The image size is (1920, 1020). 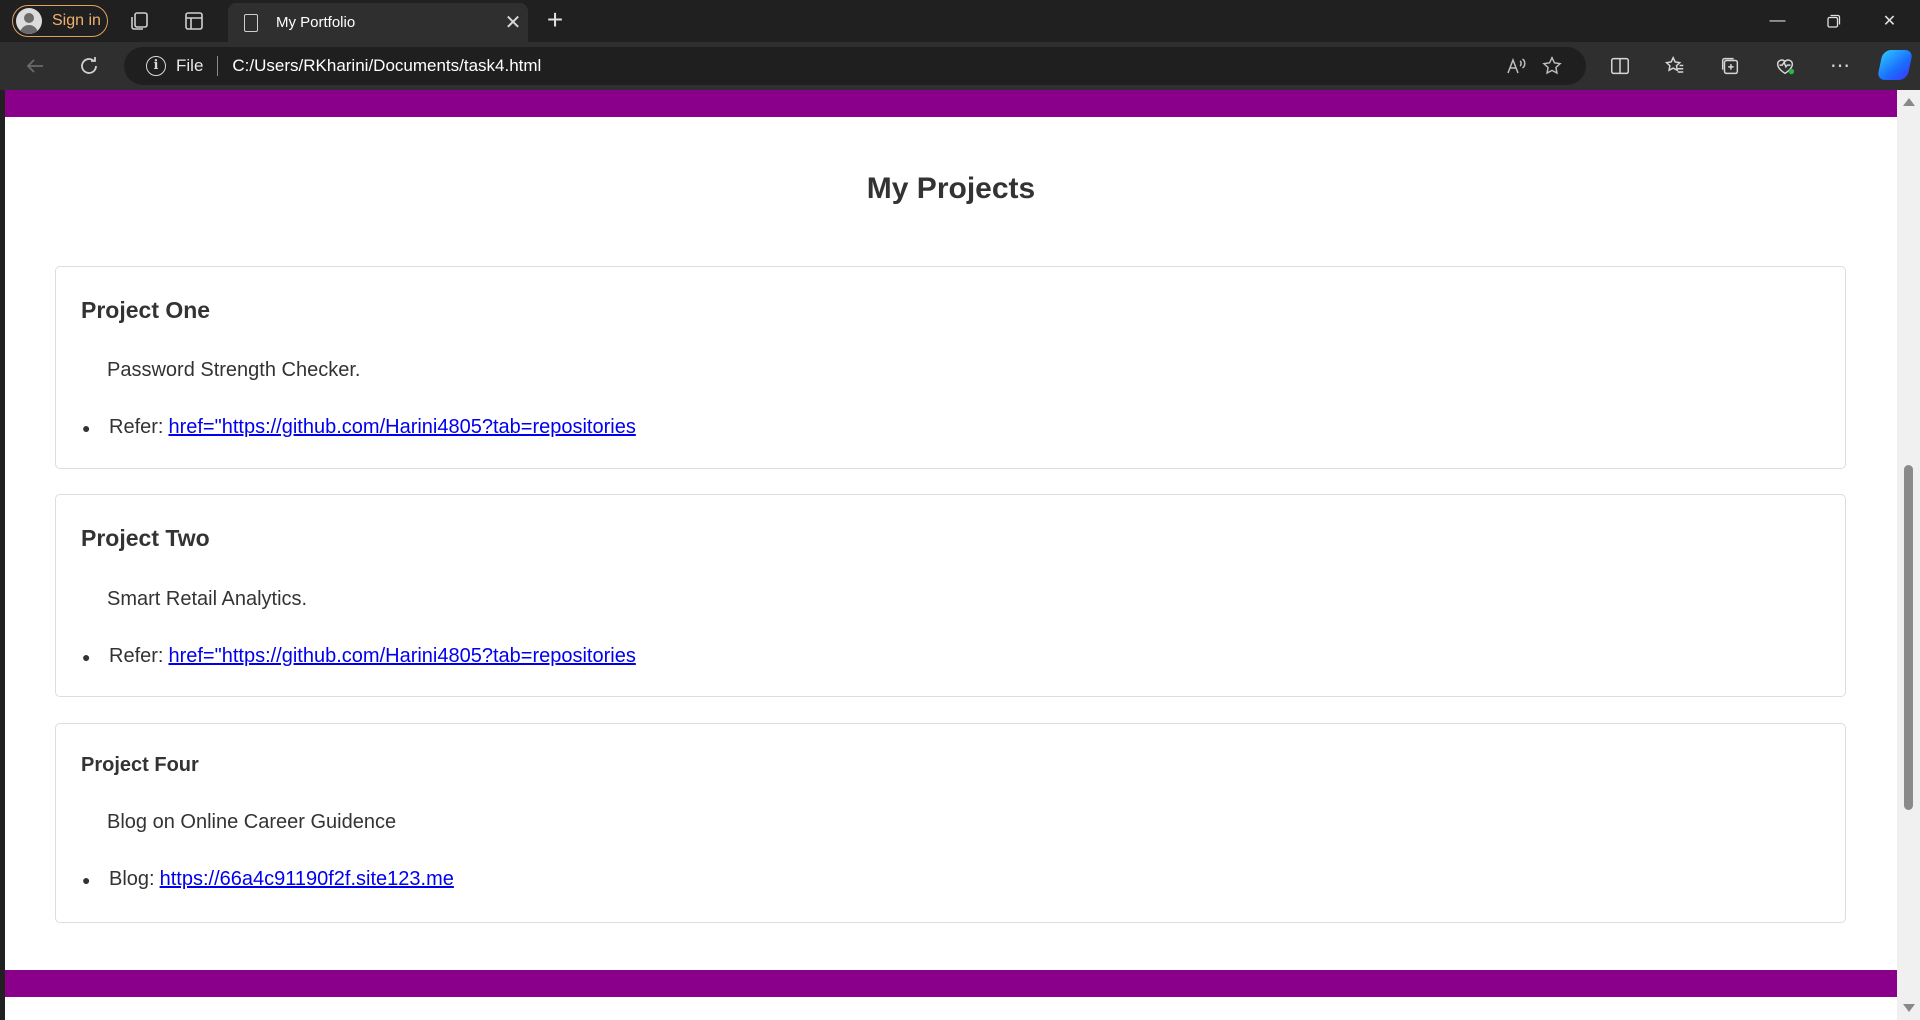 I want to click on sign-in-label: Sign in, so click(x=76, y=20).